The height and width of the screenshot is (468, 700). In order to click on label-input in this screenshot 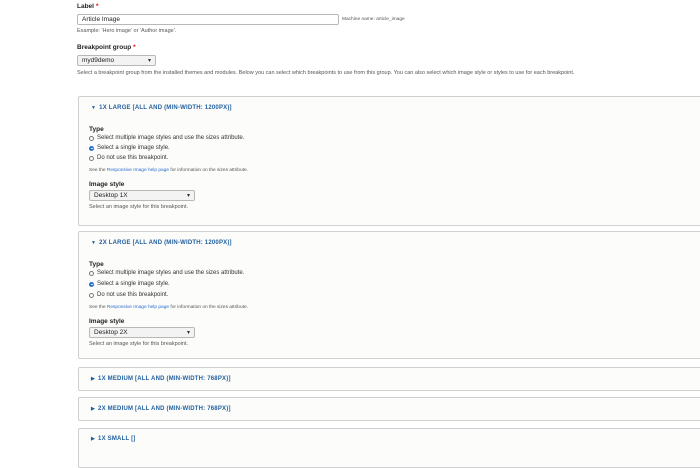, I will do `click(208, 19)`.